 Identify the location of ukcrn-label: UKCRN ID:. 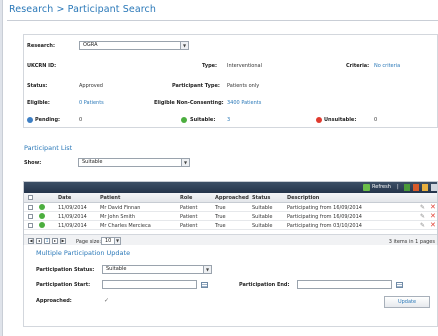
(42, 66).